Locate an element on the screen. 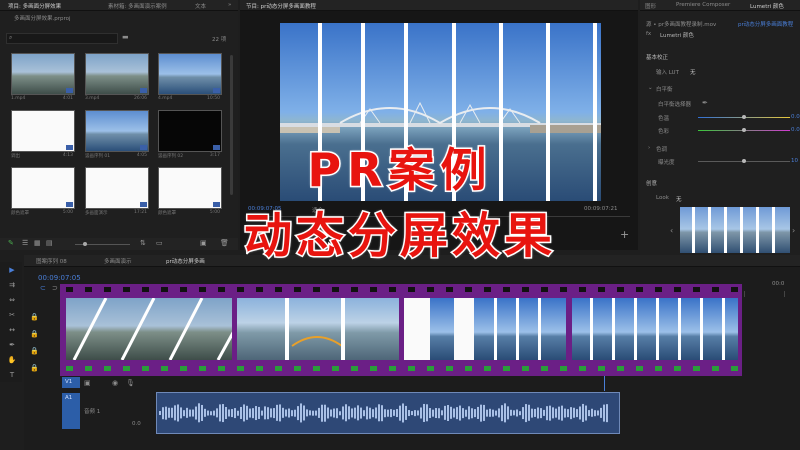 This screenshot has height=450, width=800. audio-volume-value: 0.0 is located at coordinates (136, 424).